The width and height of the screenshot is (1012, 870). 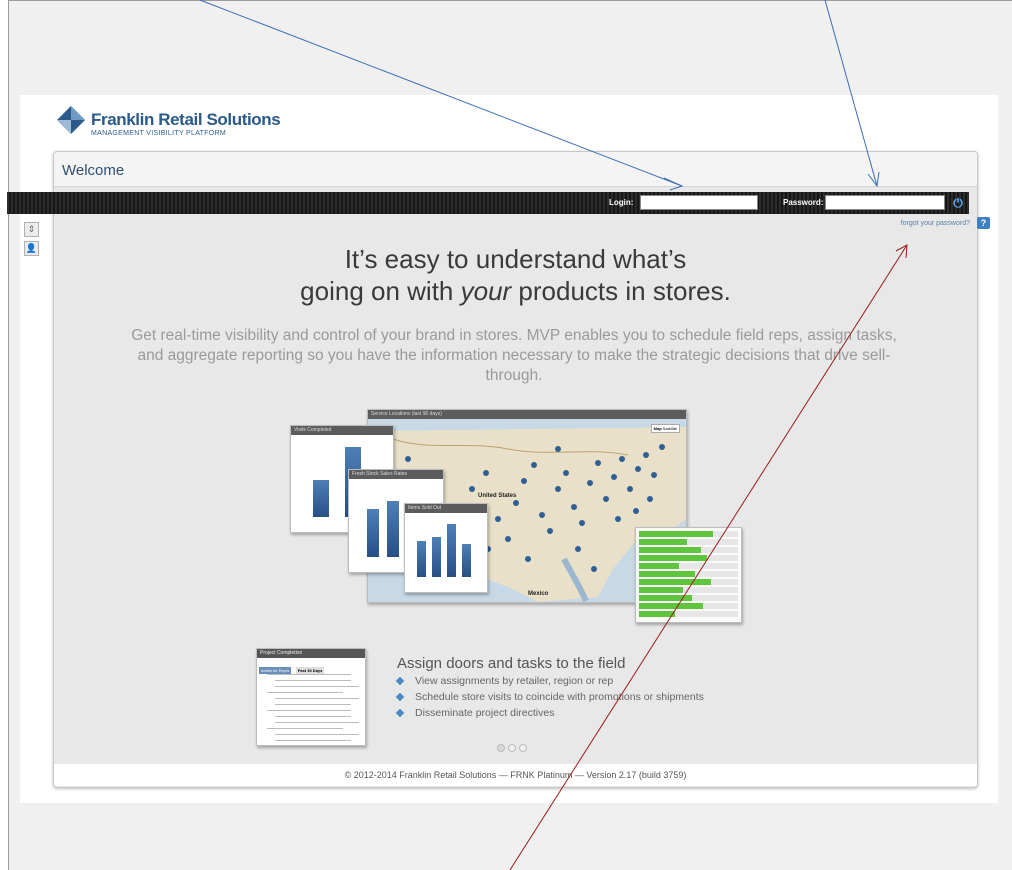 I want to click on sold-out-chart-window: Items Sold Out, so click(x=446, y=548).